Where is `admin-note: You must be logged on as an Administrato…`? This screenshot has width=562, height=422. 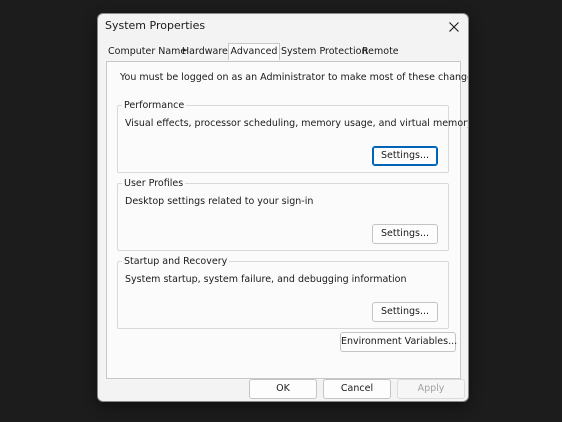
admin-note: You must be logged on as an Administrato… is located at coordinates (294, 77).